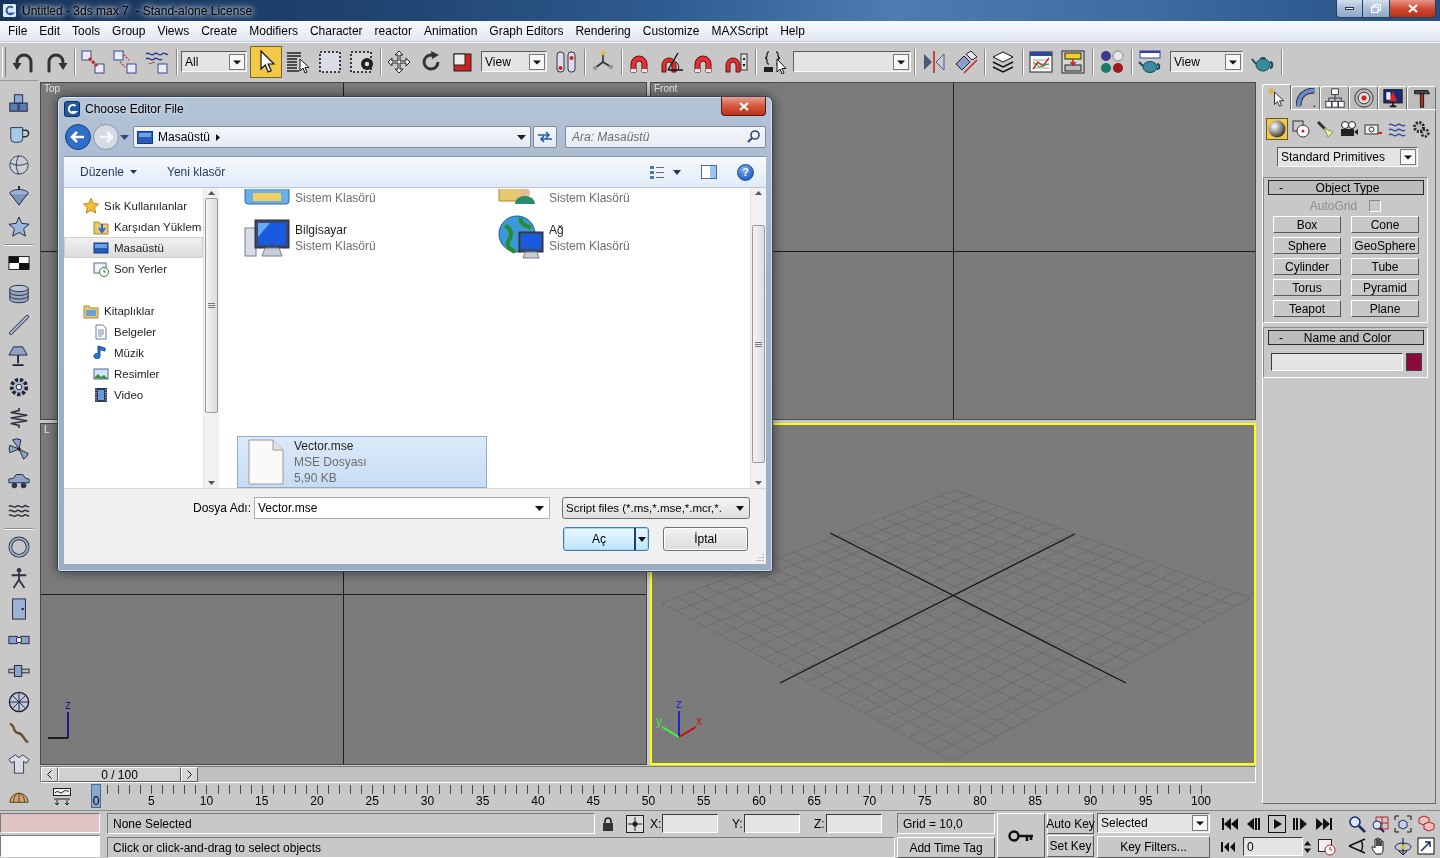 The image size is (1440, 858). Describe the element at coordinates (19, 546) in the screenshot. I see `ring-icon` at that location.